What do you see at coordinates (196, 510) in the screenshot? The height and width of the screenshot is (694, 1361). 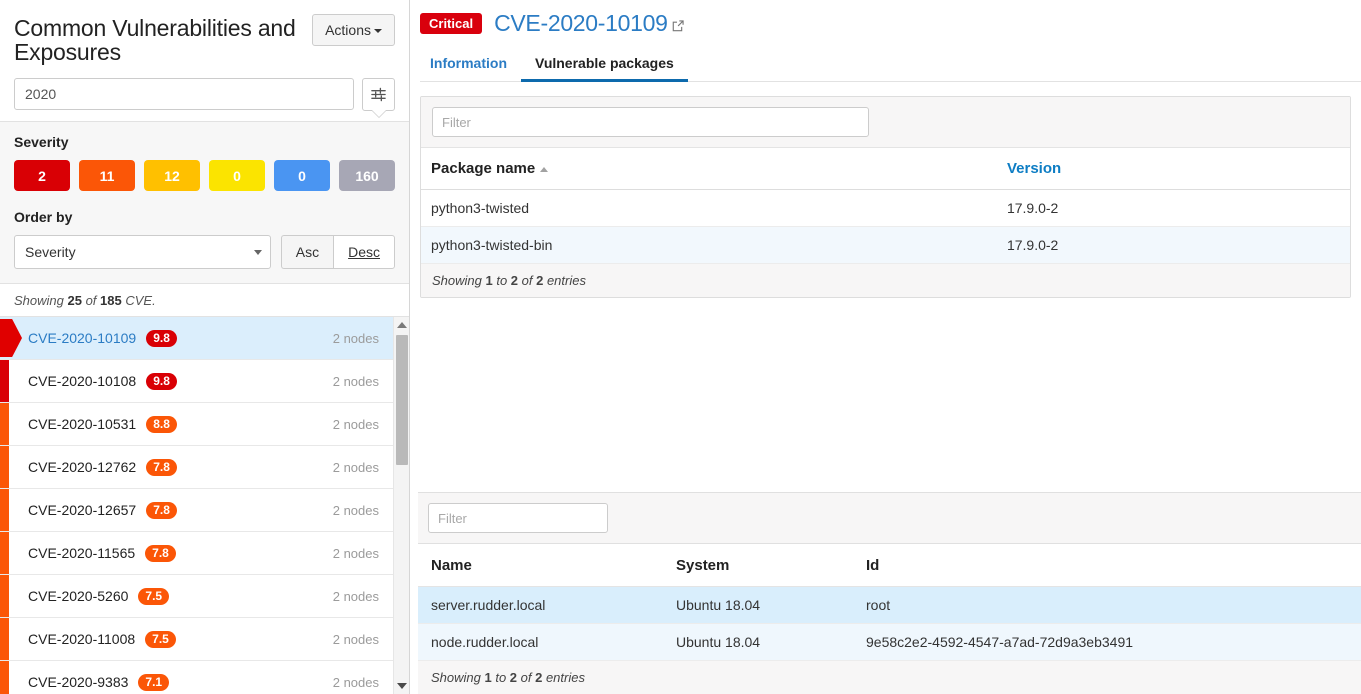 I see `cve-list-item: CVE-2020-12657 7.8 2 nodes` at bounding box center [196, 510].